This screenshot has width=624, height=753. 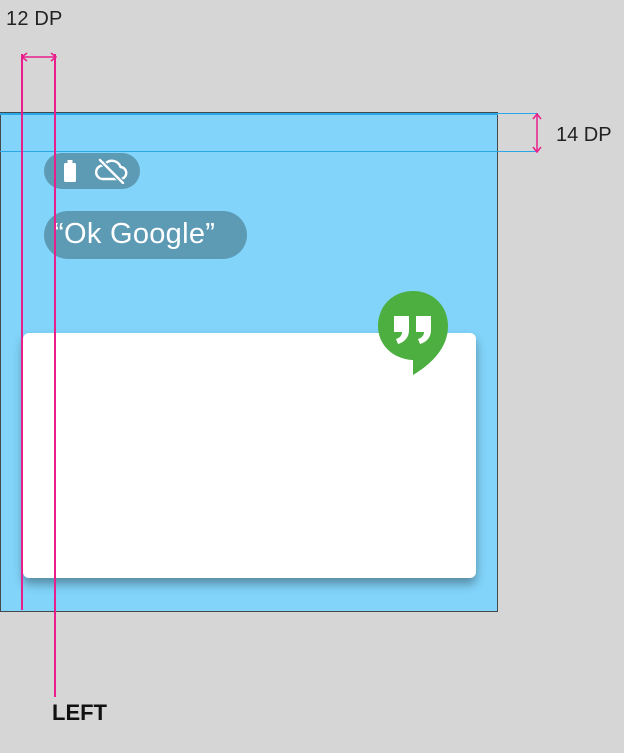 I want to click on cloud-off-icon, so click(x=111, y=171).